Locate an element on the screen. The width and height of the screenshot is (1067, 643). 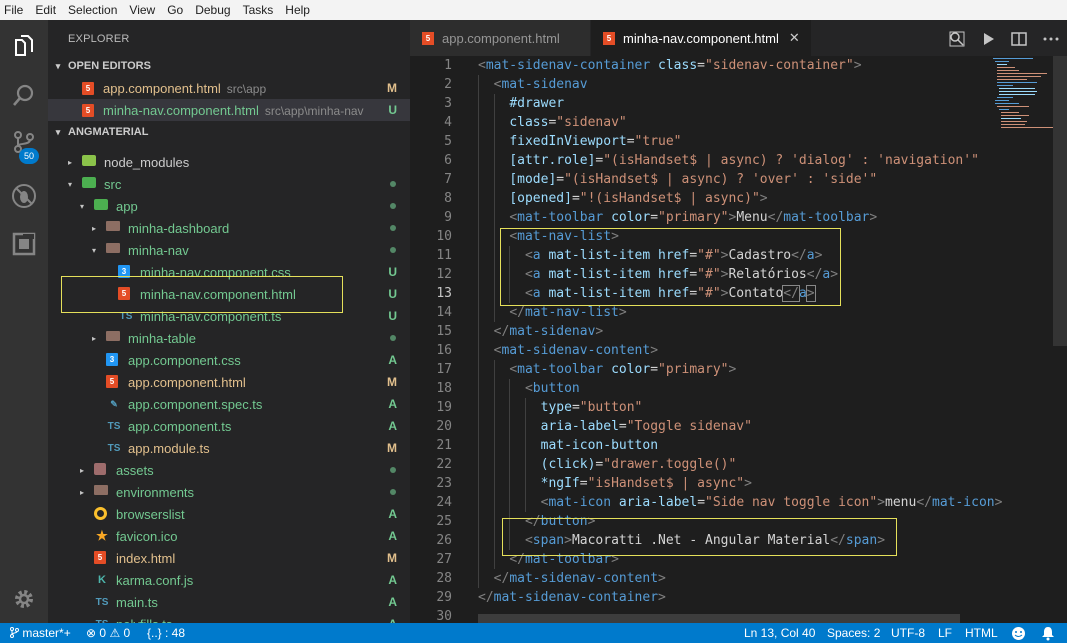
notifications-bell-icon is located at coordinates (1048, 634).